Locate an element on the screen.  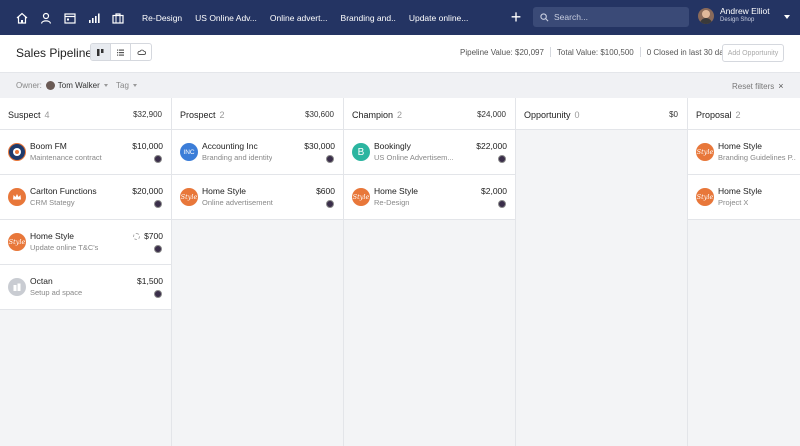
opportunity-name: Branding and identity is located at coordinates (237, 157).